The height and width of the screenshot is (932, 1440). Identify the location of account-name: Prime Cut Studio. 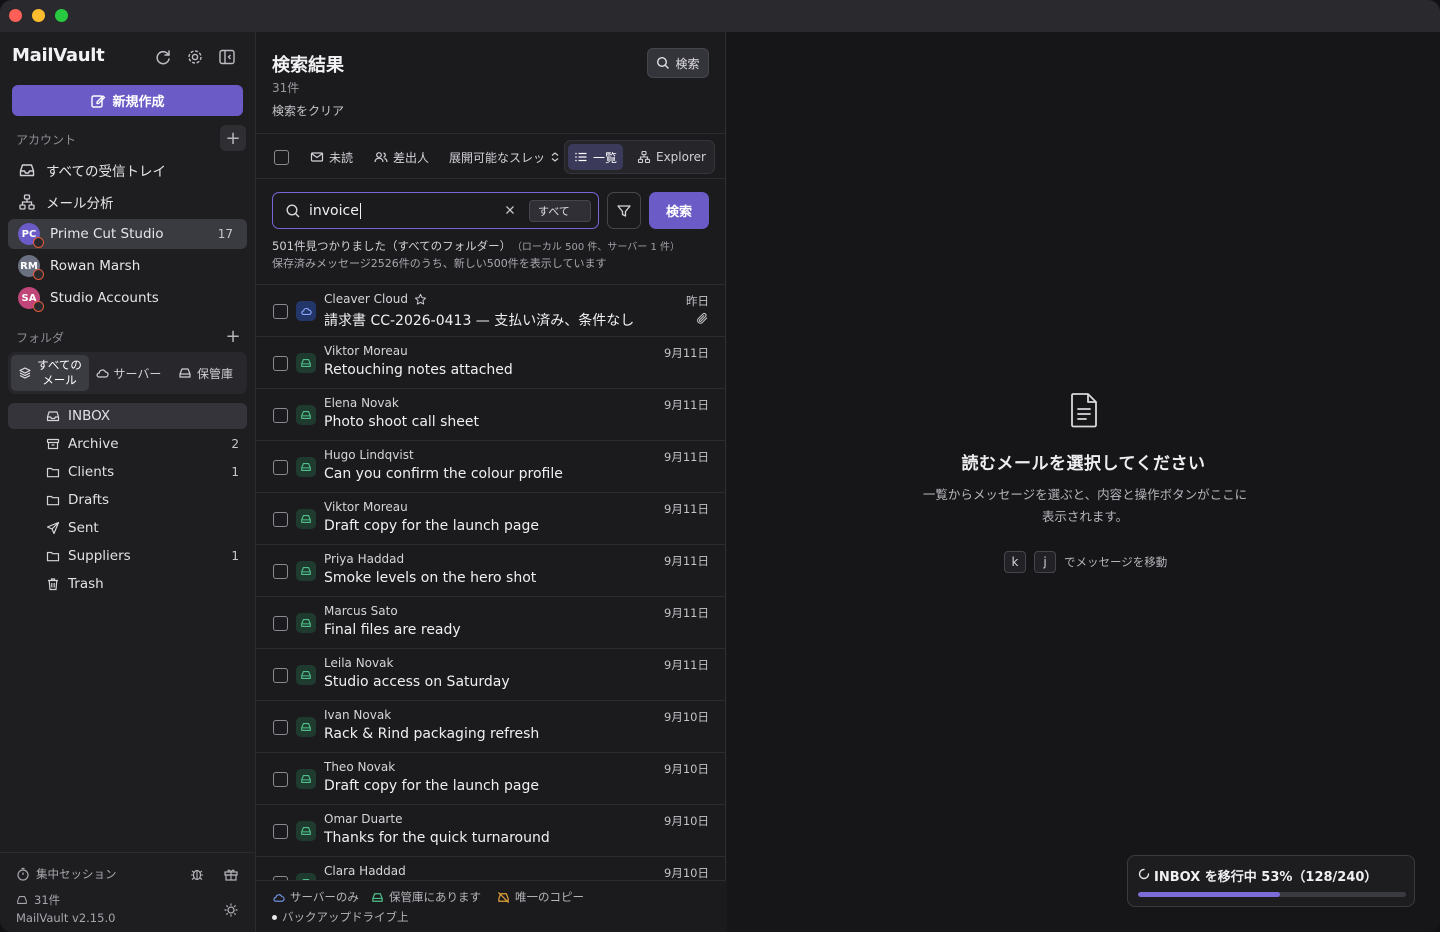
(107, 234).